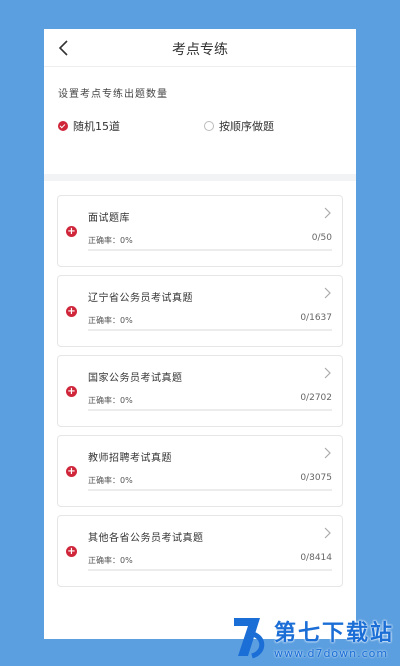 The image size is (400, 666). What do you see at coordinates (246, 126) in the screenshot?
I see `option-label: 按顺序做题` at bounding box center [246, 126].